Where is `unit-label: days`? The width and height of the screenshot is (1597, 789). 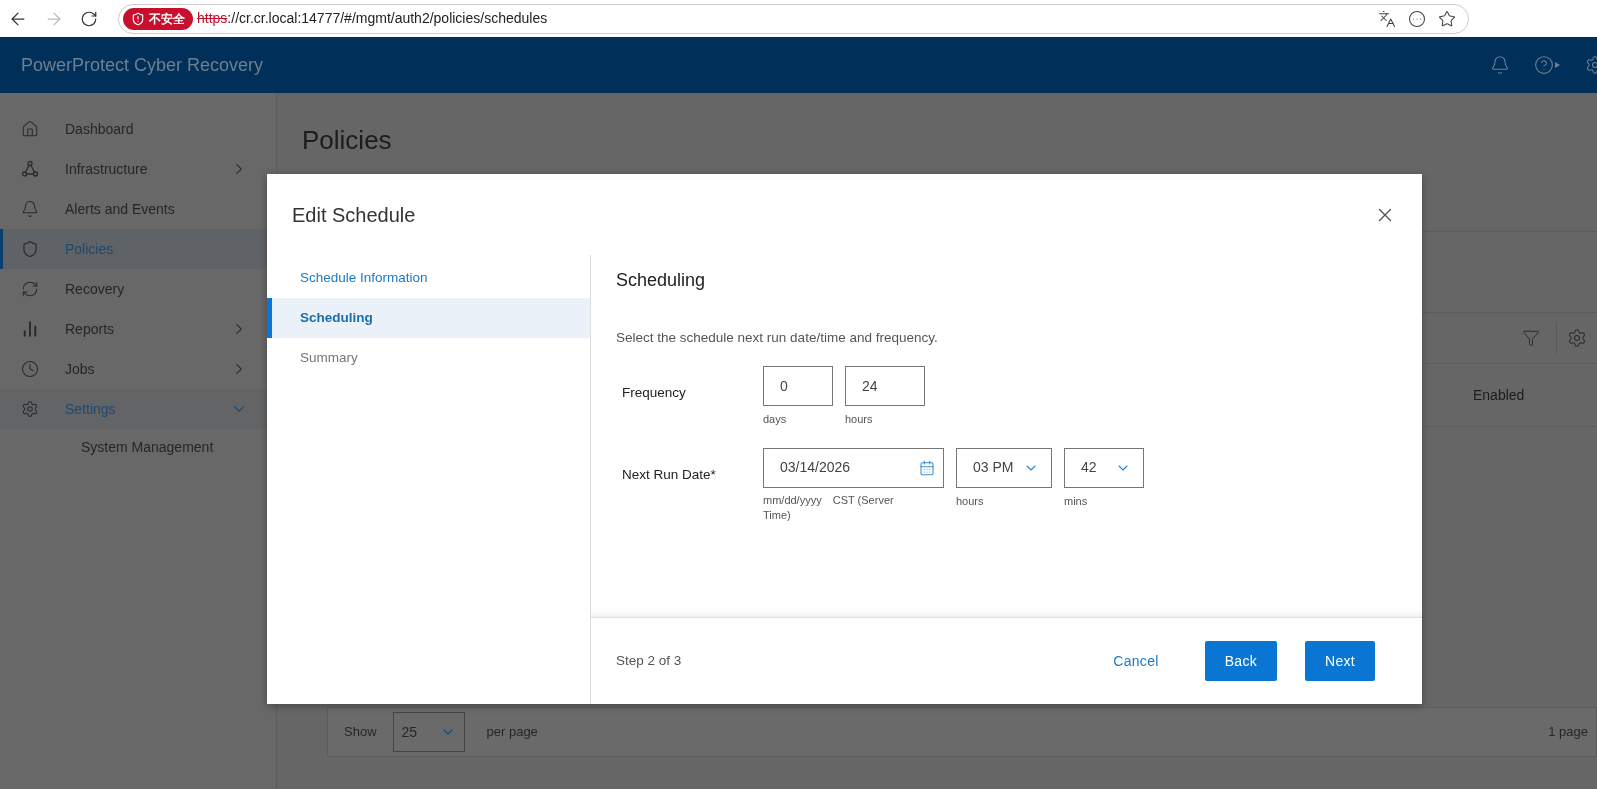
unit-label: days is located at coordinates (775, 420).